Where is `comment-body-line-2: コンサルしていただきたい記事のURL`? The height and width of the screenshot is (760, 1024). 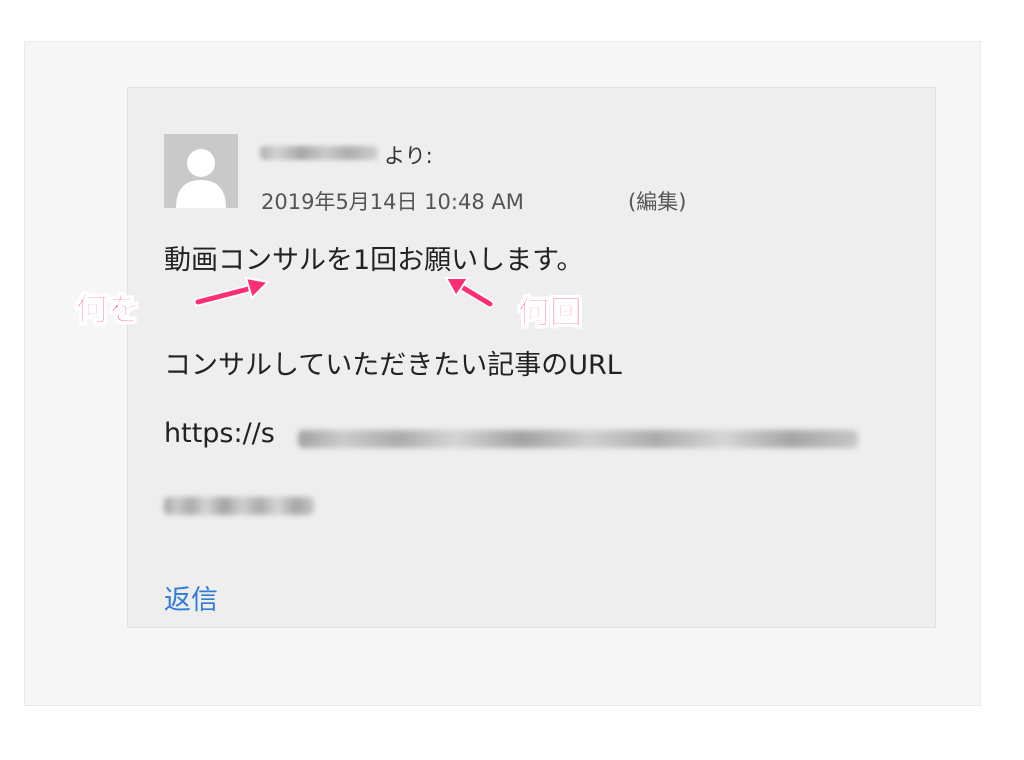
comment-body-line-2: コンサルしていただきたい記事のURL is located at coordinates (393, 365).